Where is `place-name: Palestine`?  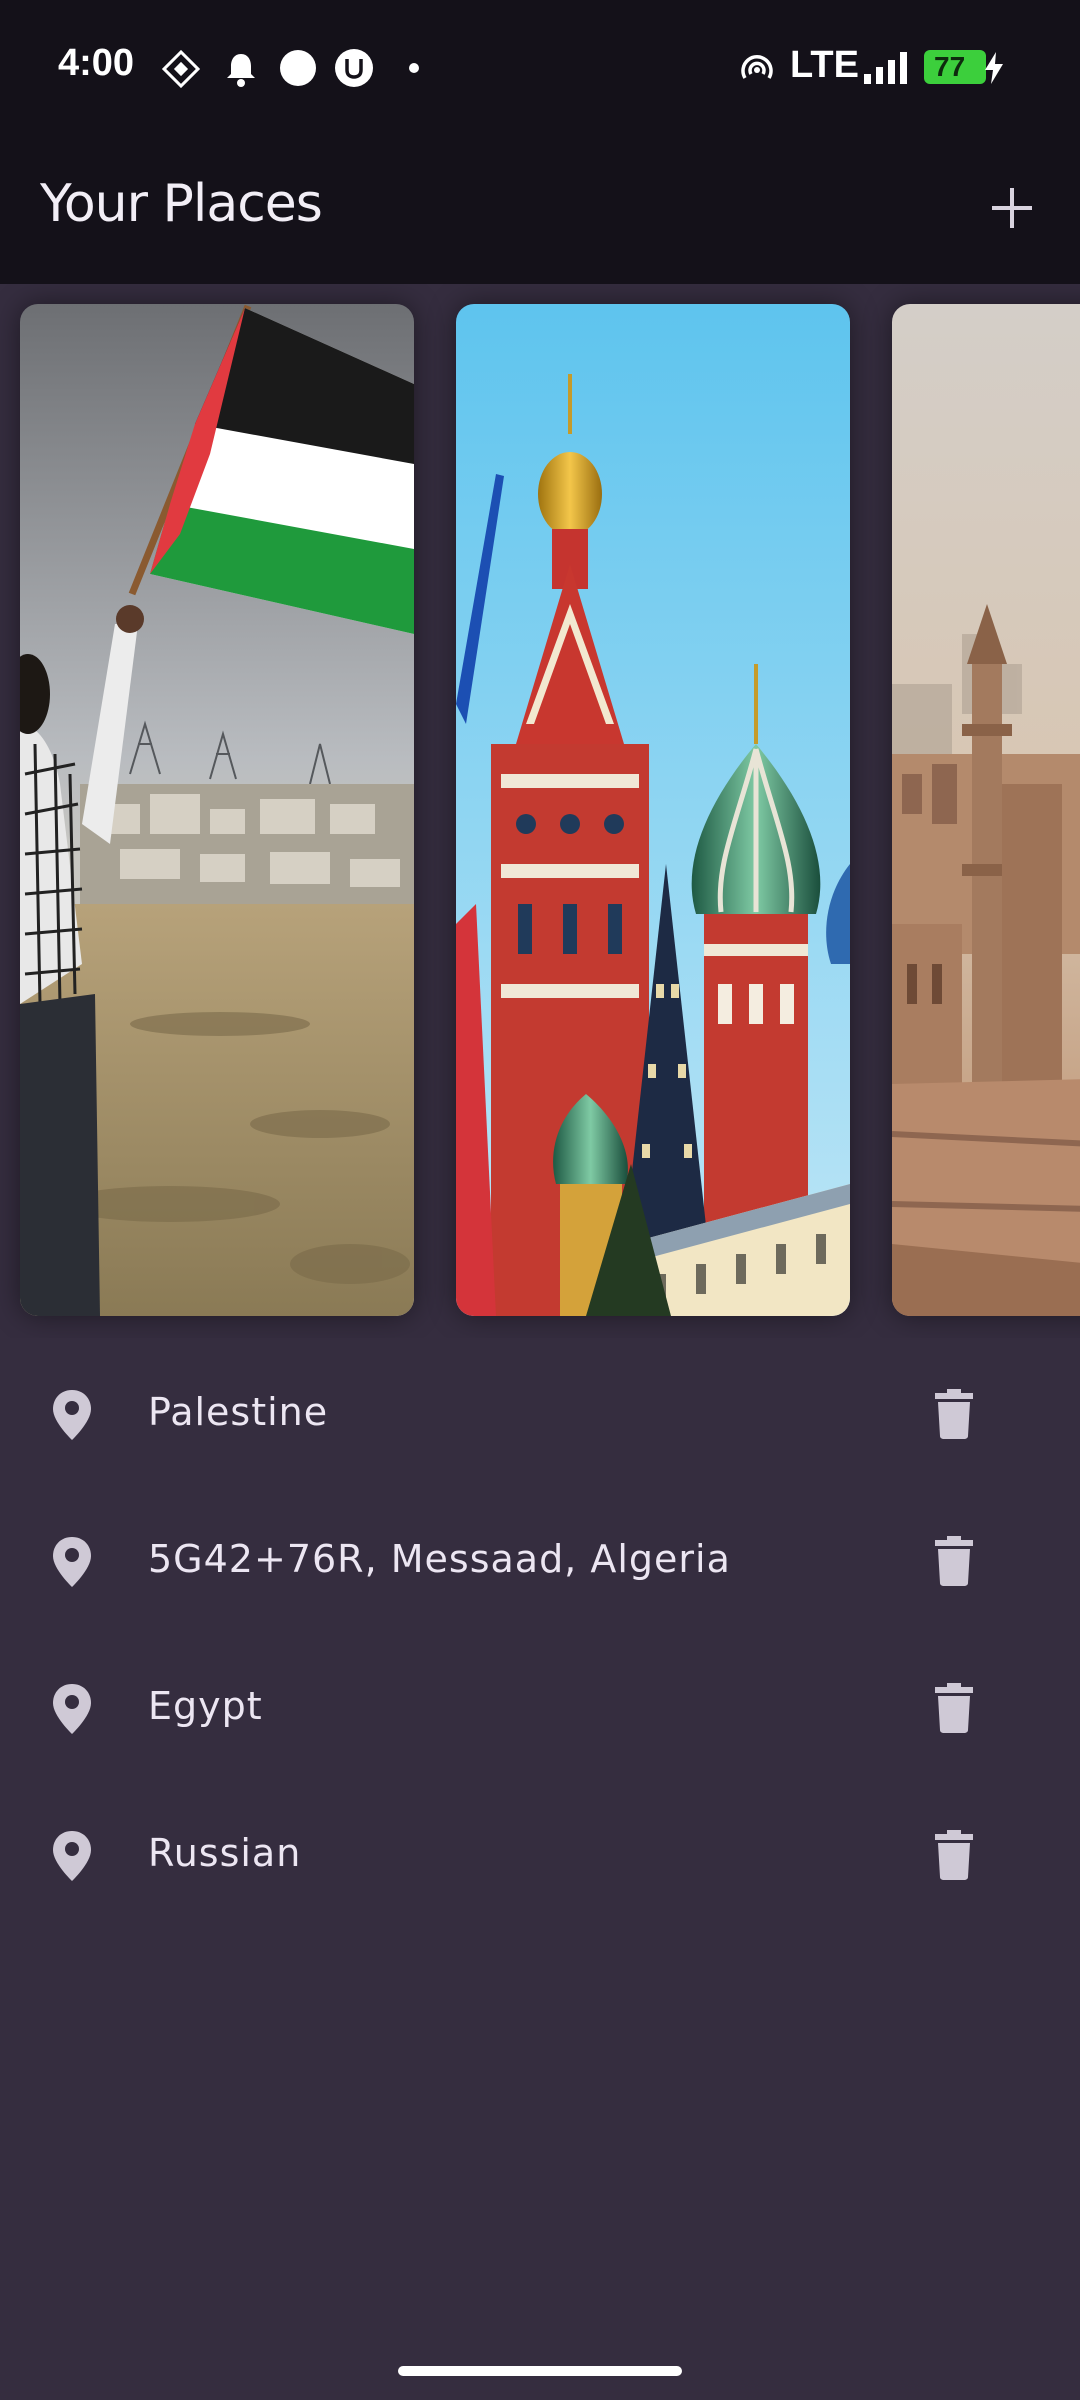 place-name: Palestine is located at coordinates (238, 1412).